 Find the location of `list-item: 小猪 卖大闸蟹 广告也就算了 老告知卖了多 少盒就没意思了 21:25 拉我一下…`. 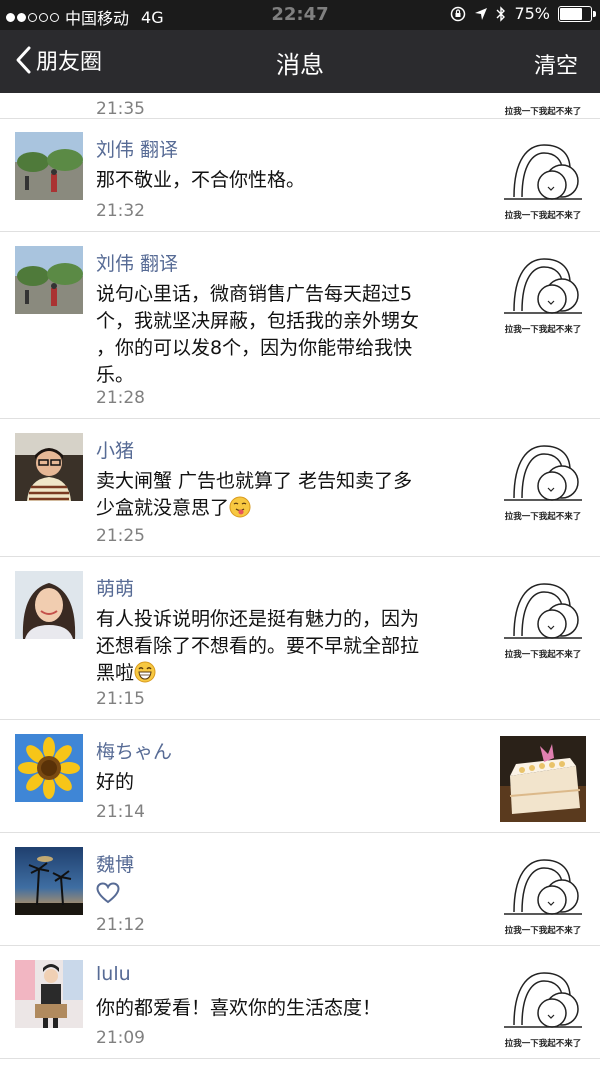

list-item: 小猪 卖大闸蟹 广告也就算了 老告知卖了多 少盒就没意思了 21:25 拉我一下… is located at coordinates (300, 488).